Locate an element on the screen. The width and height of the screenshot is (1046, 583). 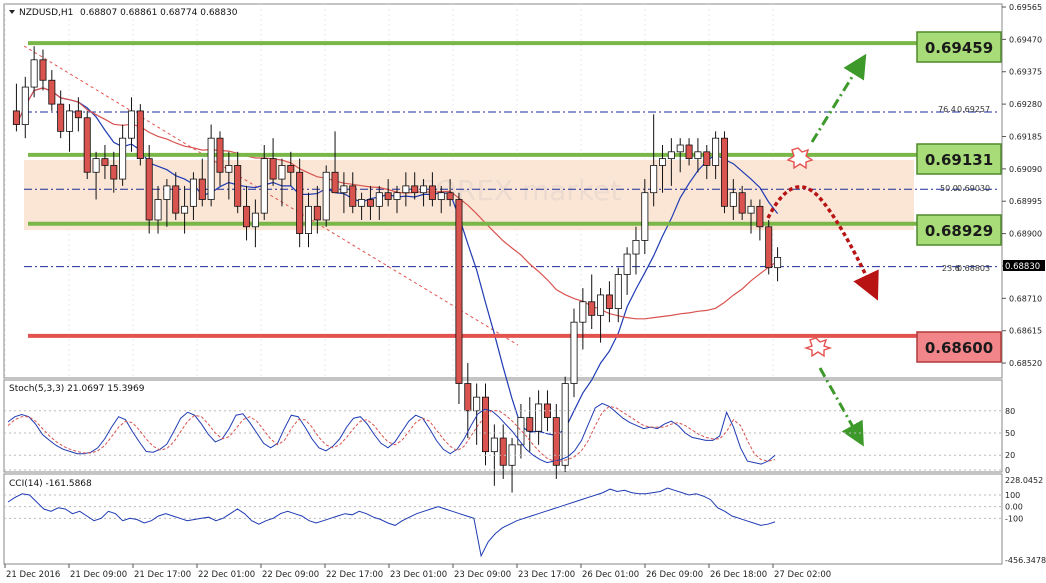
stoch-label: Stoch(5,3,3) 21.0697 15.3969 is located at coordinates (77, 389).